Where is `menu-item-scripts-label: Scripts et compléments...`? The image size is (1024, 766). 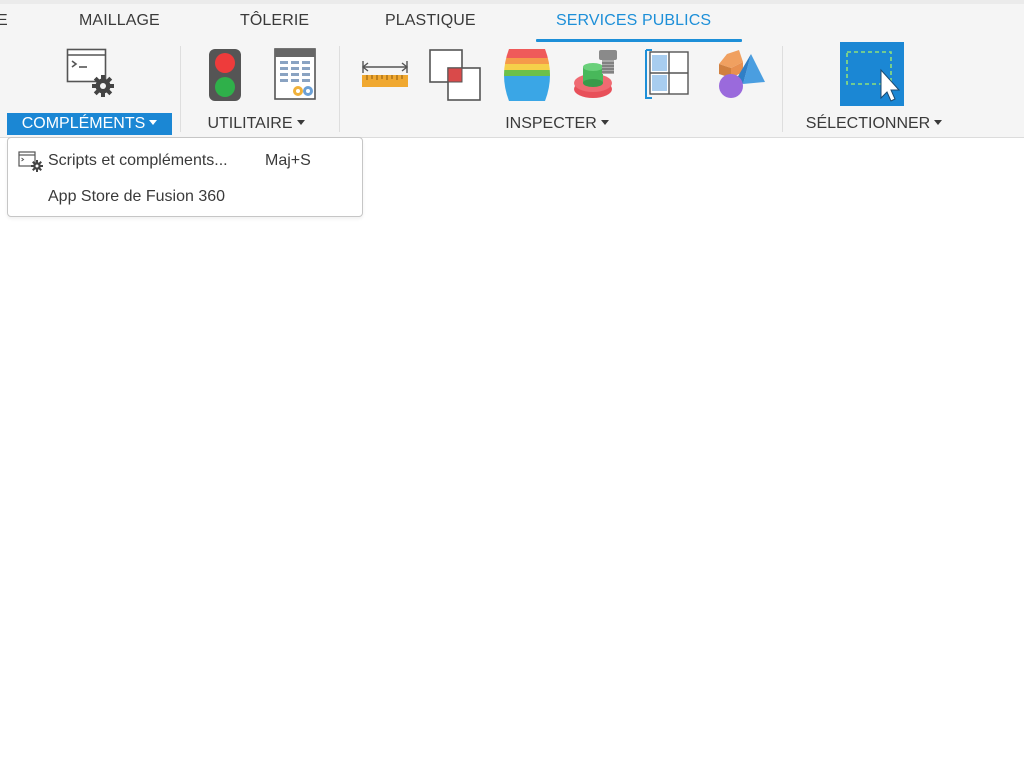 menu-item-scripts-label: Scripts et compléments... is located at coordinates (138, 160).